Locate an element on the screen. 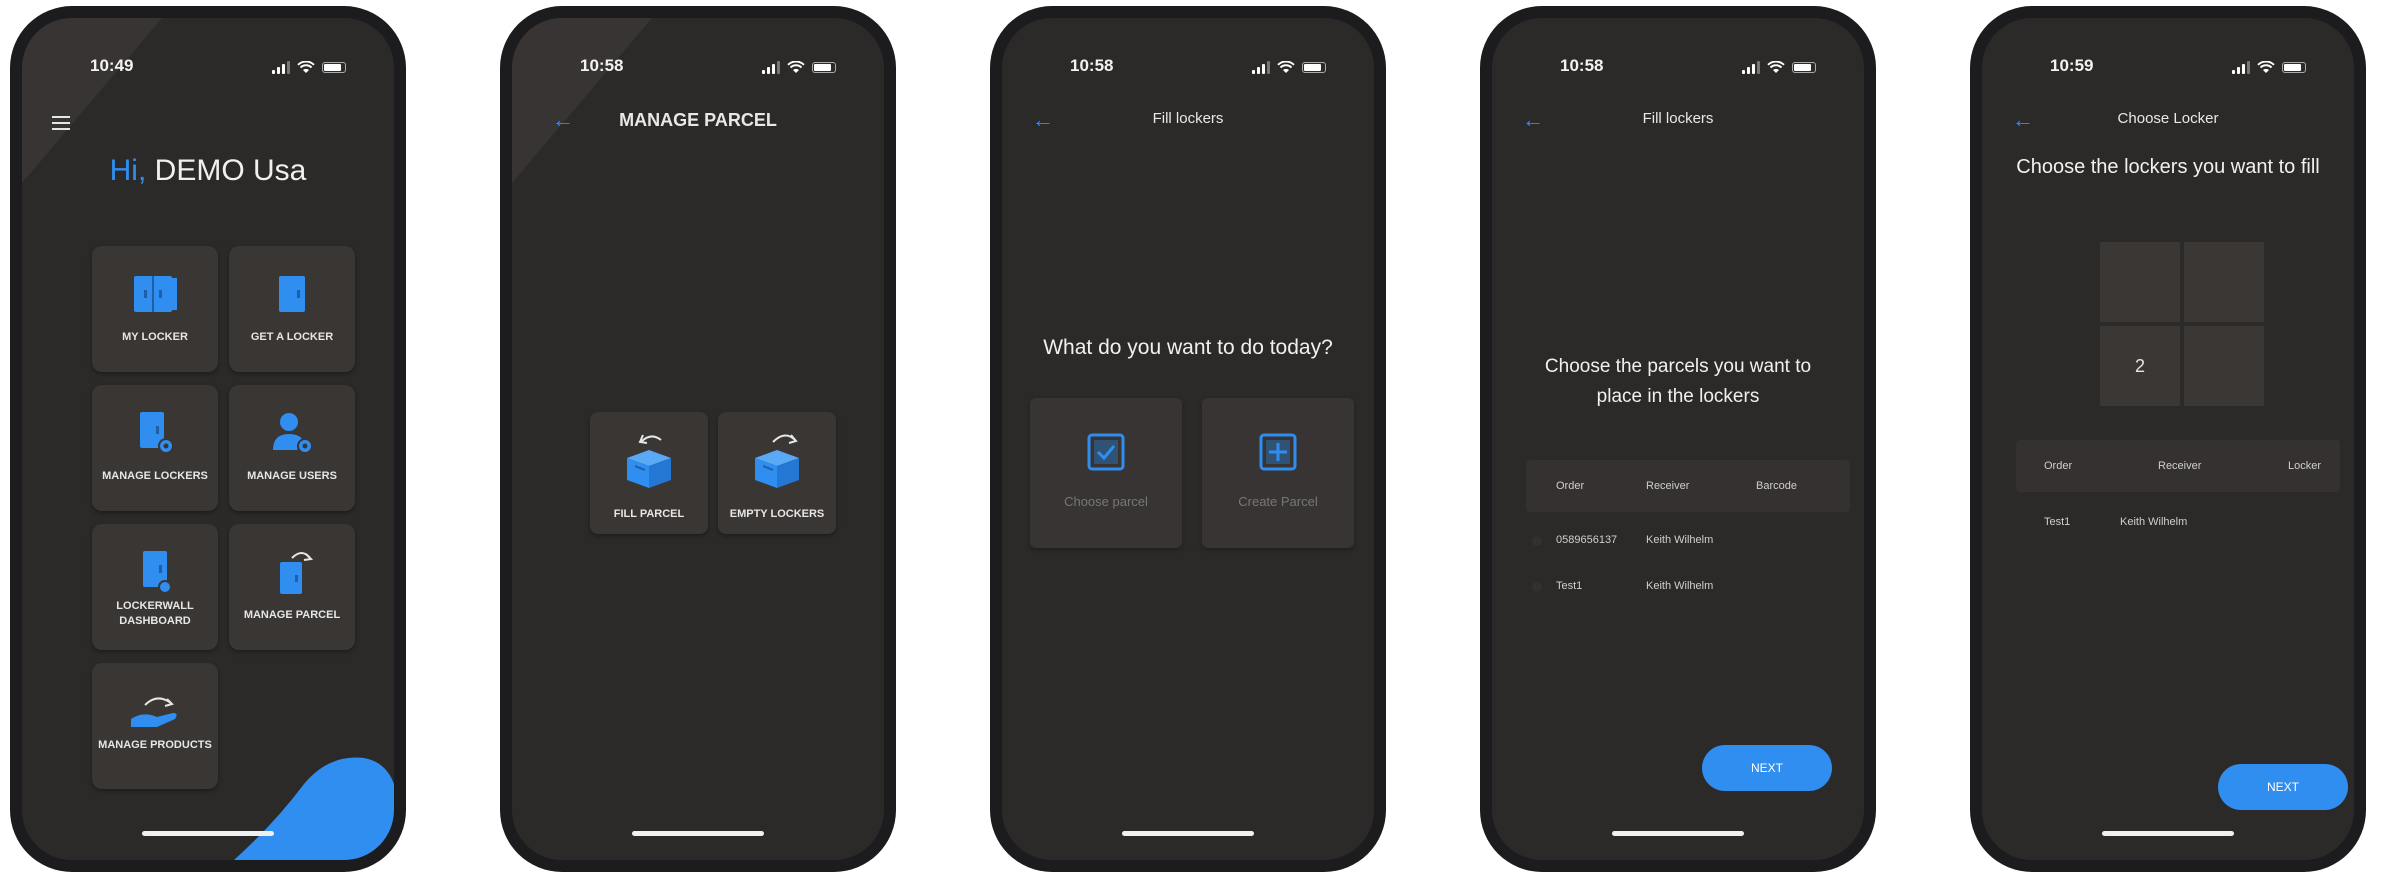  status-time: 10:59 is located at coordinates (2072, 65).